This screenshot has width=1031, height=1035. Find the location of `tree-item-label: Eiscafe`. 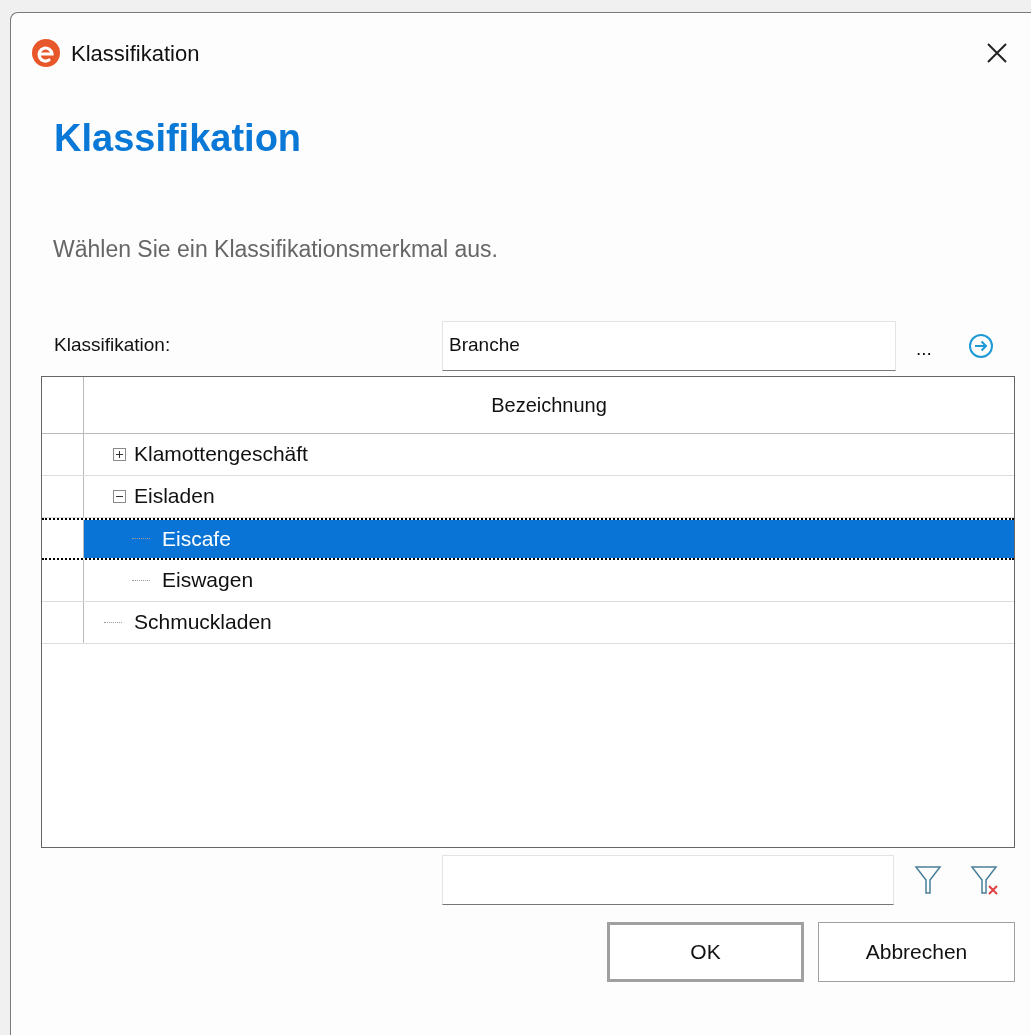

tree-item-label: Eiscafe is located at coordinates (196, 538).